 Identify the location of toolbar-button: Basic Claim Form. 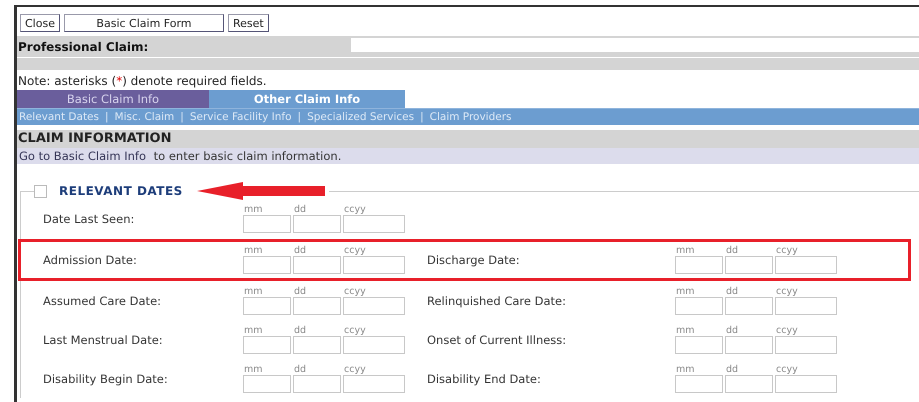
(144, 23).